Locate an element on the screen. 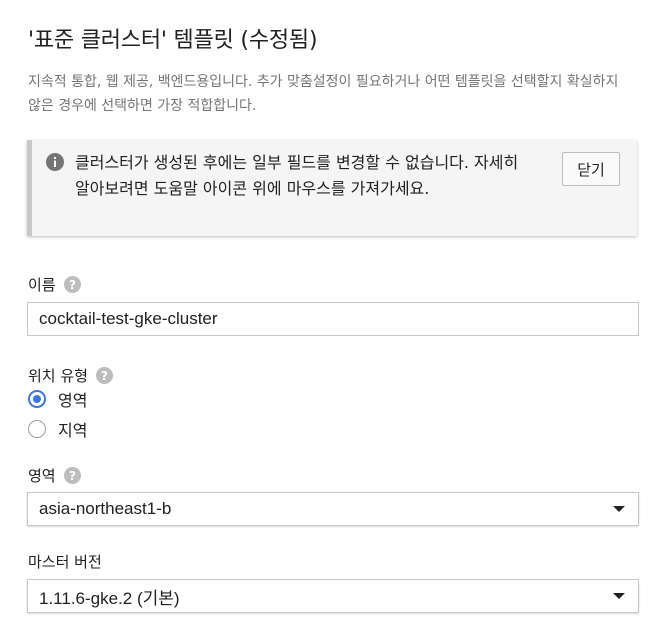  zone-select-value: asia-northeast1-b is located at coordinates (105, 508).